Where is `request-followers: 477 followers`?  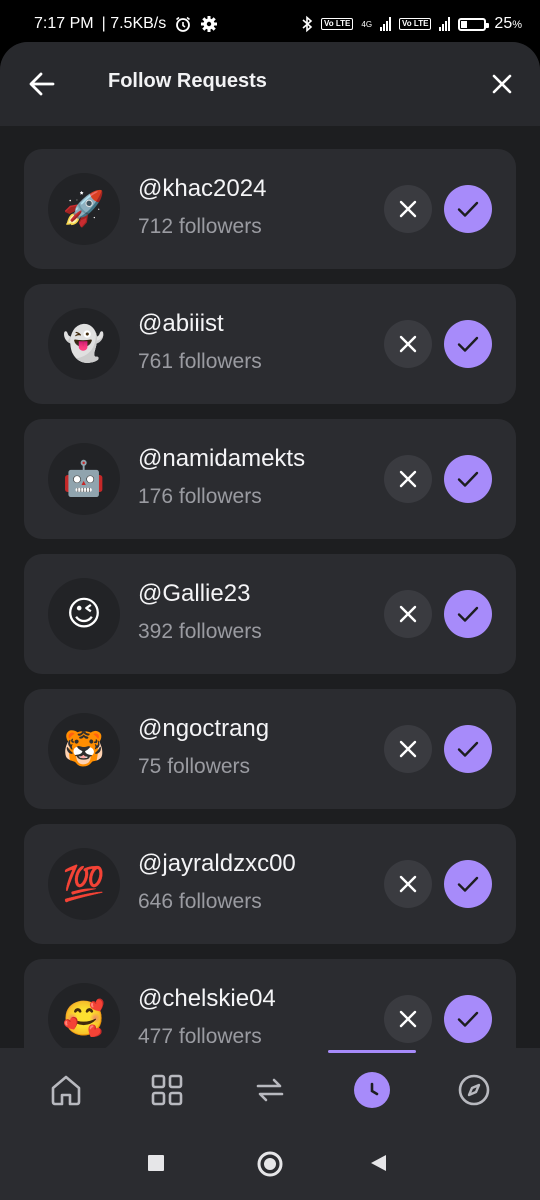 request-followers: 477 followers is located at coordinates (200, 1036).